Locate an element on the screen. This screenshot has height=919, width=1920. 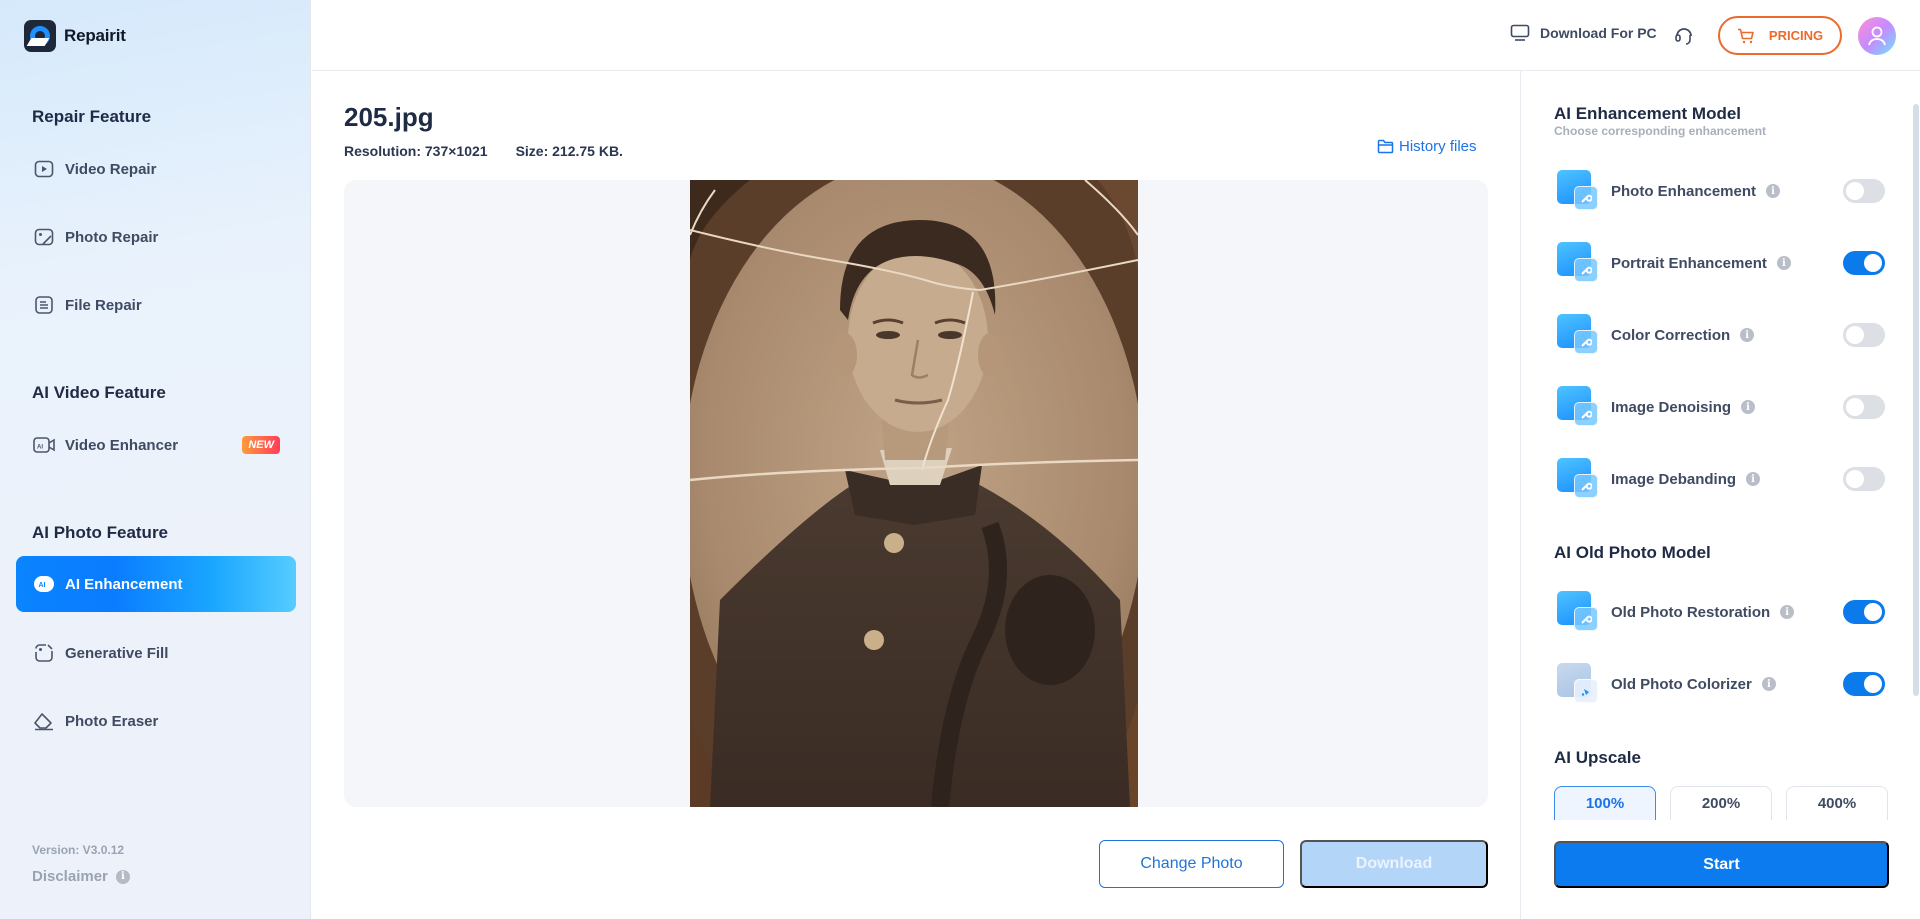
option-old-photo-restoration: Old Photo Restoration i is located at coordinates (1721, 612).